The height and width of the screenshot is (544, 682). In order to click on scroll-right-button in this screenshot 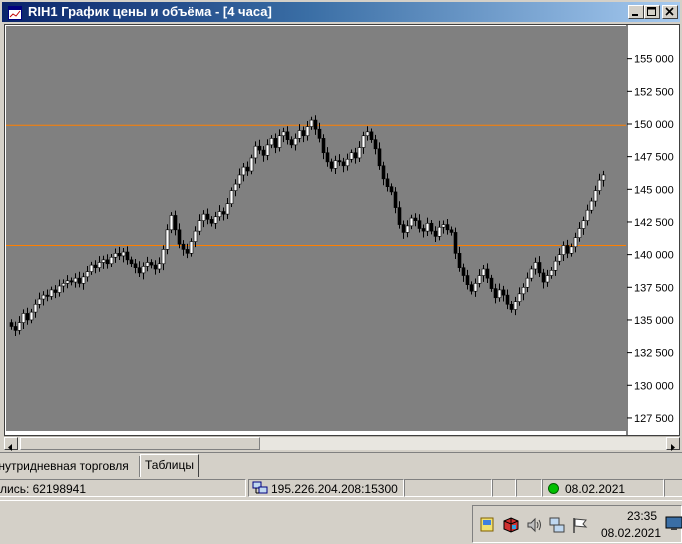, I will do `click(673, 444)`.